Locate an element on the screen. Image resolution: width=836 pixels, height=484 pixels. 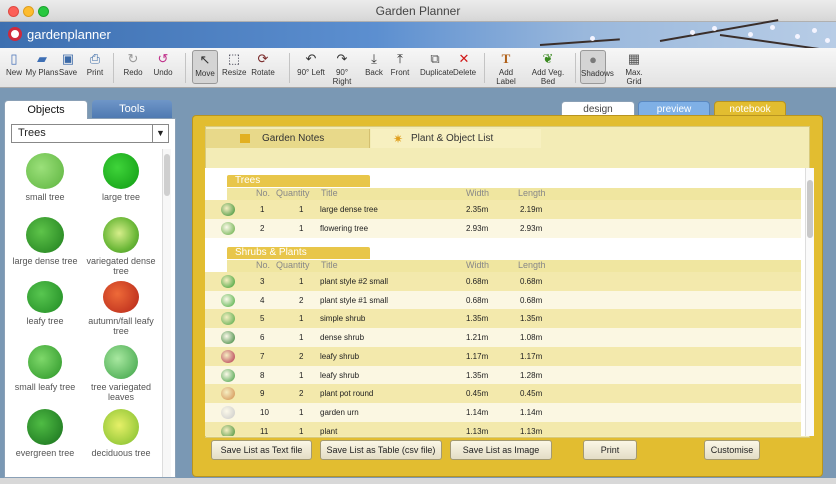
print-button: ⎙ Print is located at coordinates (95, 64).